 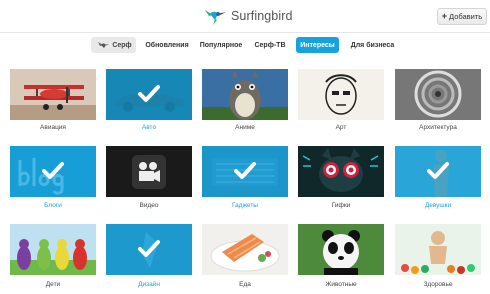 I want to click on totoro-image, so click(x=245, y=94).